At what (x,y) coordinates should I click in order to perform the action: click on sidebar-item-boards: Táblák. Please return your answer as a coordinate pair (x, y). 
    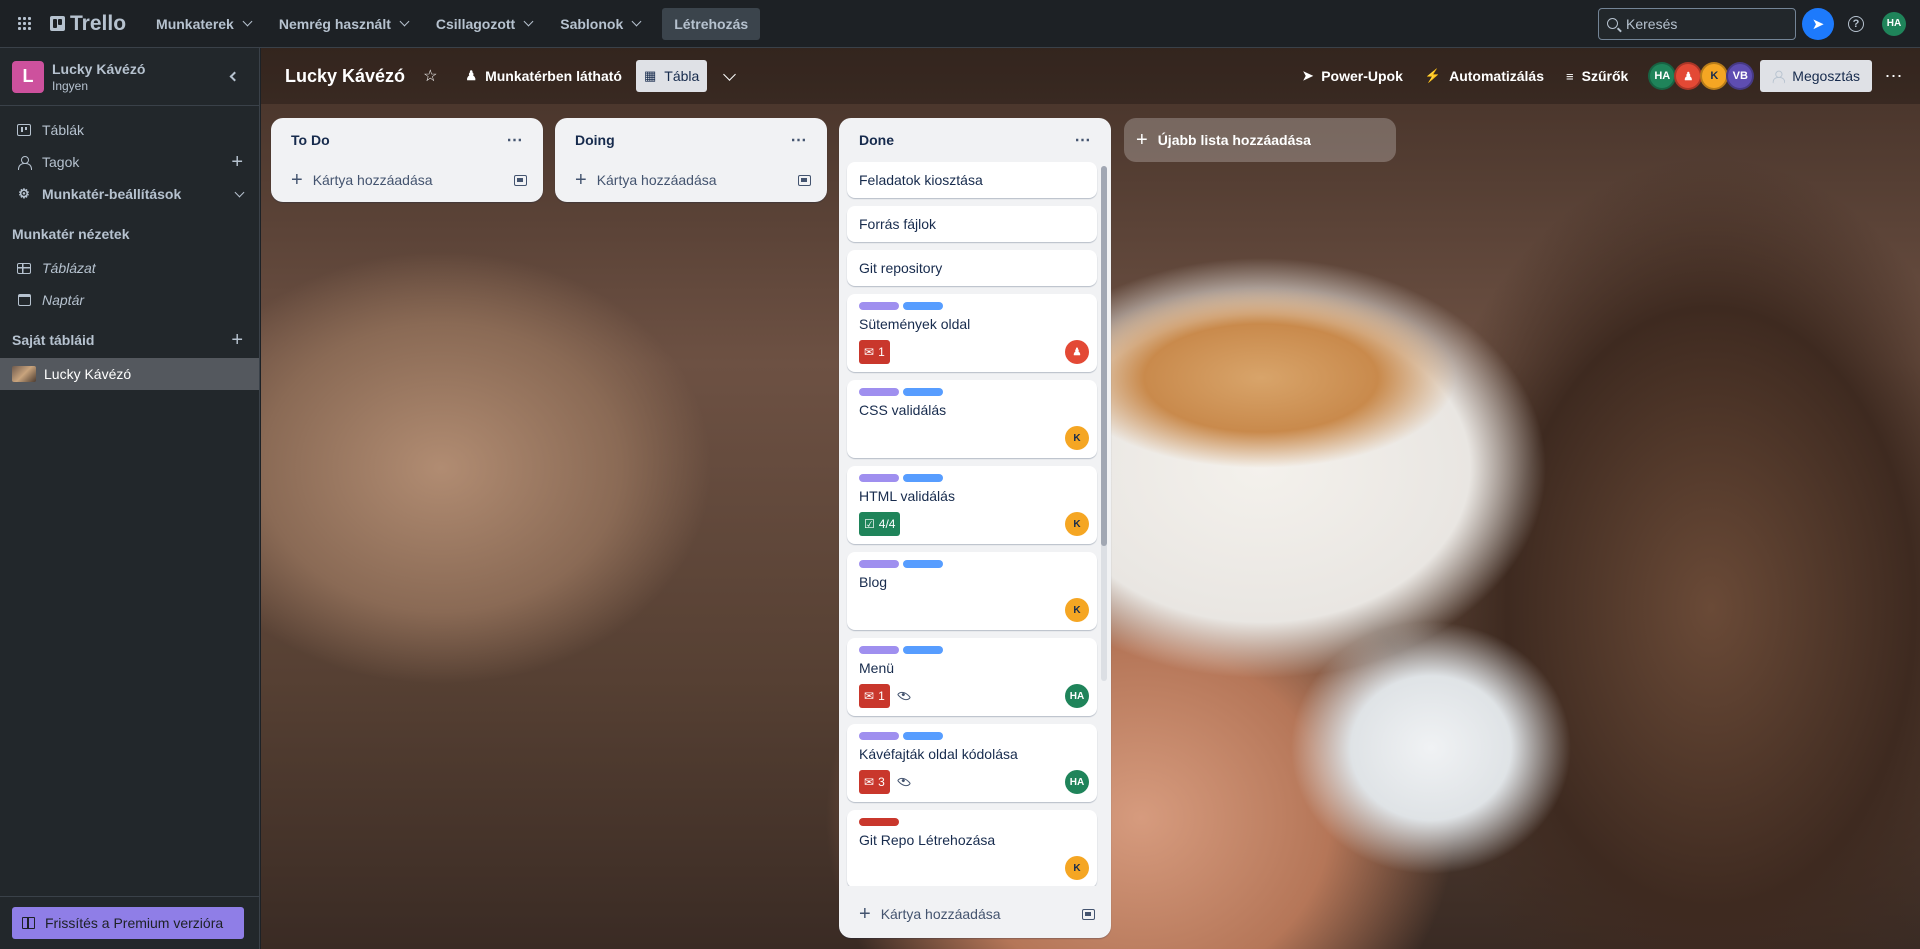
    Looking at the image, I should click on (129, 130).